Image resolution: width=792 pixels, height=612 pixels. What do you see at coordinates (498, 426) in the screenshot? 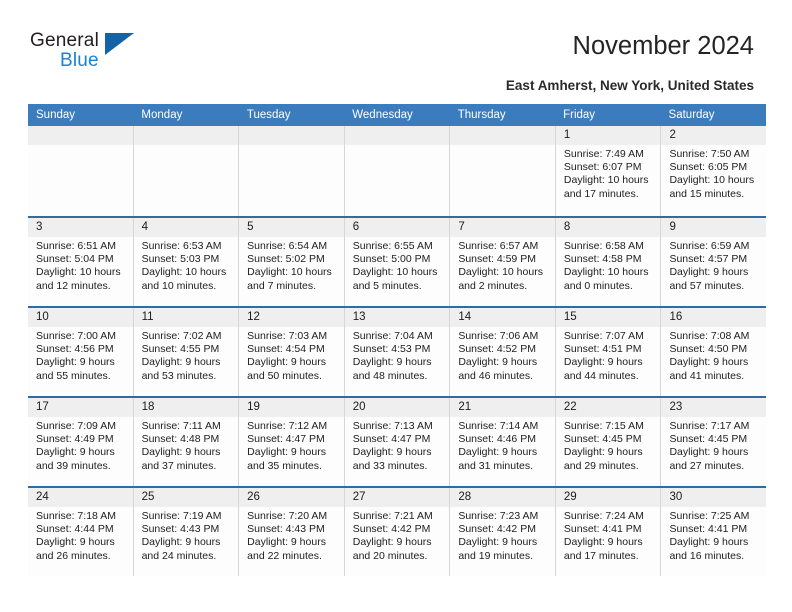
I see `sunrise-text: Sunrise: 7:14 AM` at bounding box center [498, 426].